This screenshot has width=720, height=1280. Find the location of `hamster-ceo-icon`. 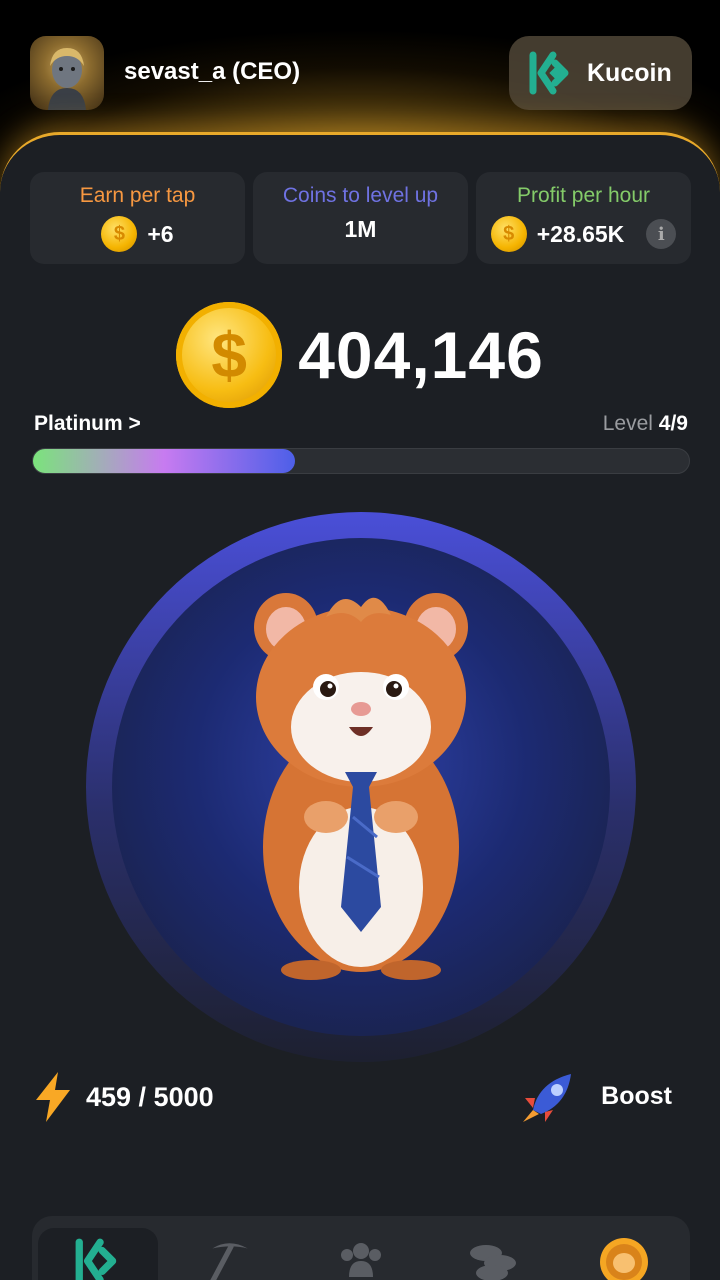

hamster-ceo-icon is located at coordinates (361, 786).